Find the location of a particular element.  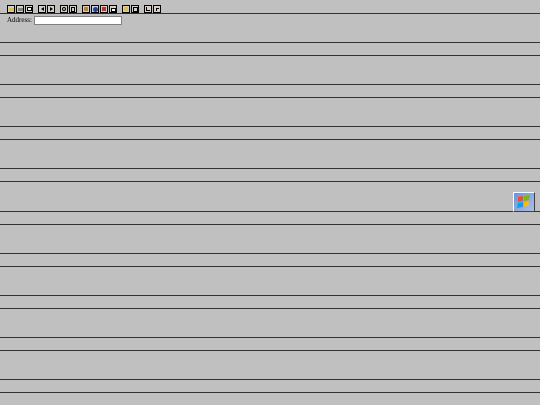

font-smaller-icon is located at coordinates (157, 9).